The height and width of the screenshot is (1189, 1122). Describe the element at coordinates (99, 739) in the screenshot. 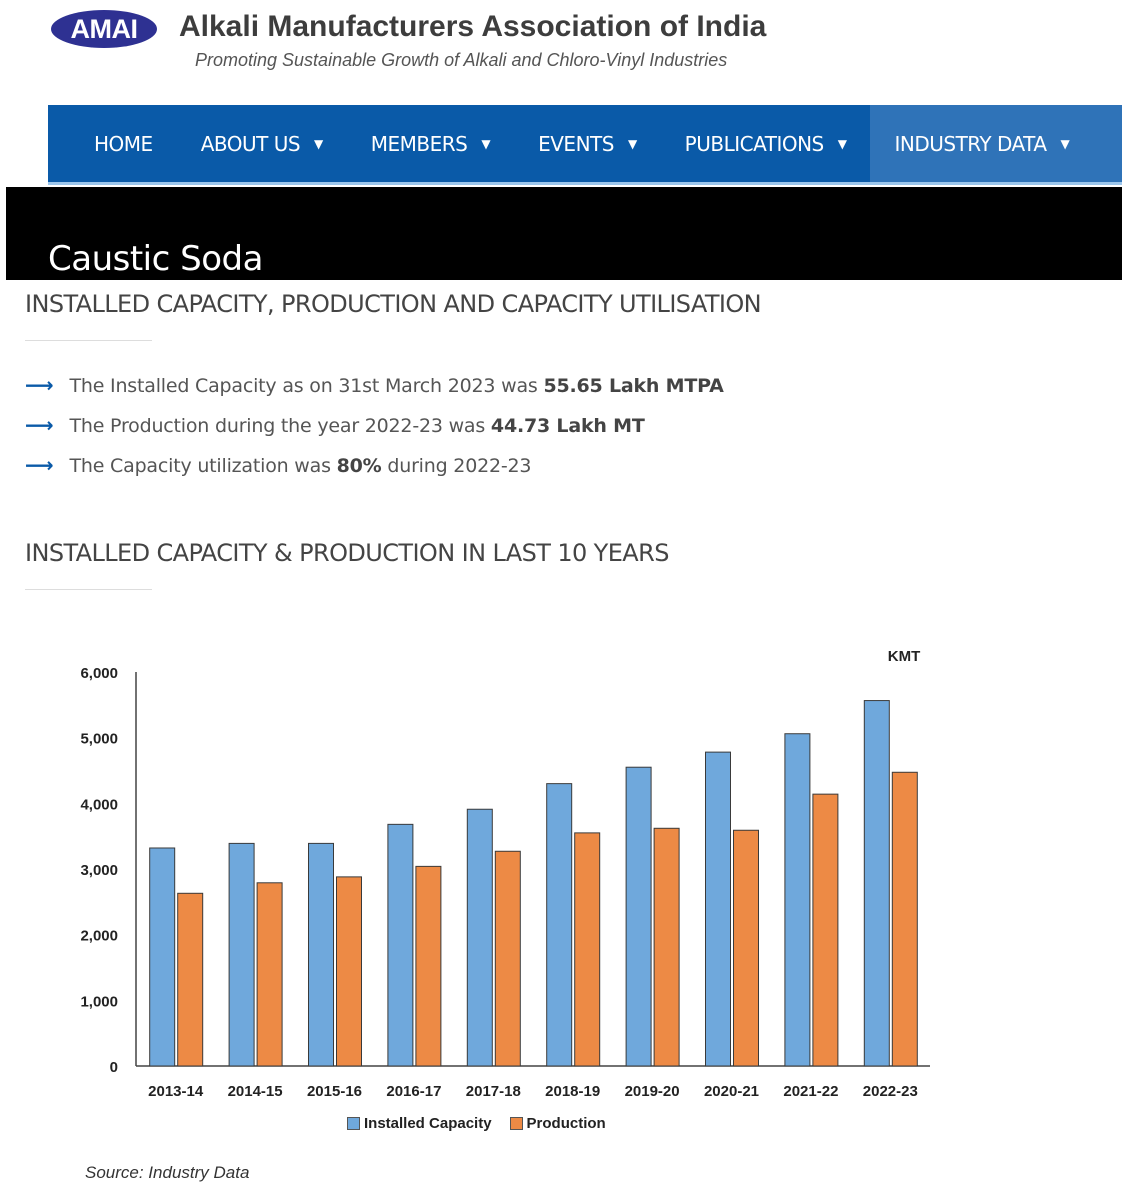

I see `y-tick-label: 5,000` at that location.